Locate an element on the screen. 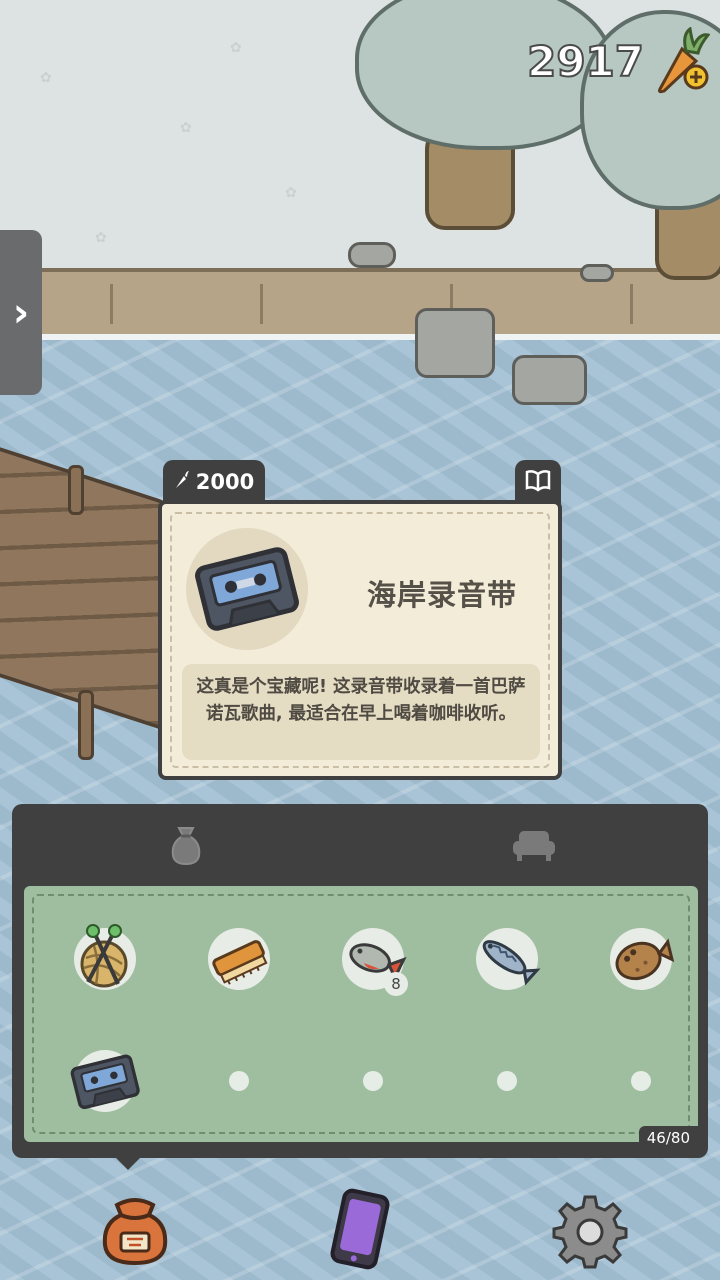 The height and width of the screenshot is (1280, 720). nav-settings-button is located at coordinates (590, 1229).